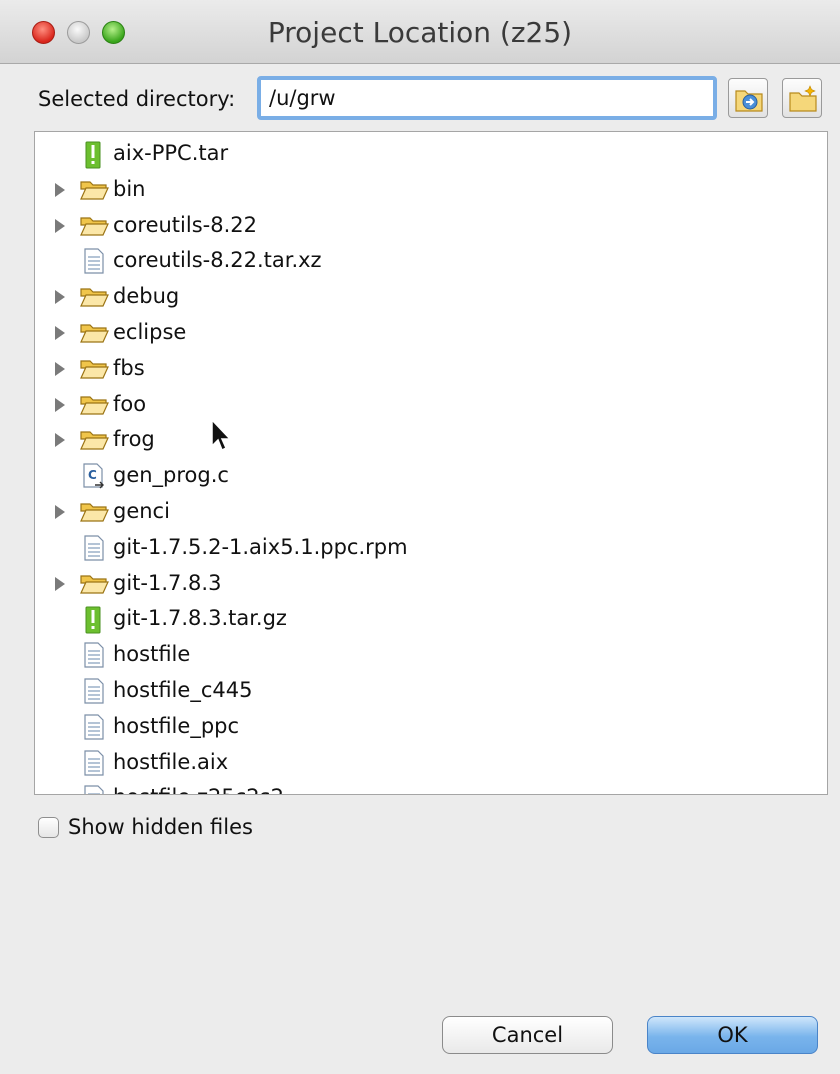  Describe the element at coordinates (185, 224) in the screenshot. I see `tree-item-label: coreutils-8.22` at that location.